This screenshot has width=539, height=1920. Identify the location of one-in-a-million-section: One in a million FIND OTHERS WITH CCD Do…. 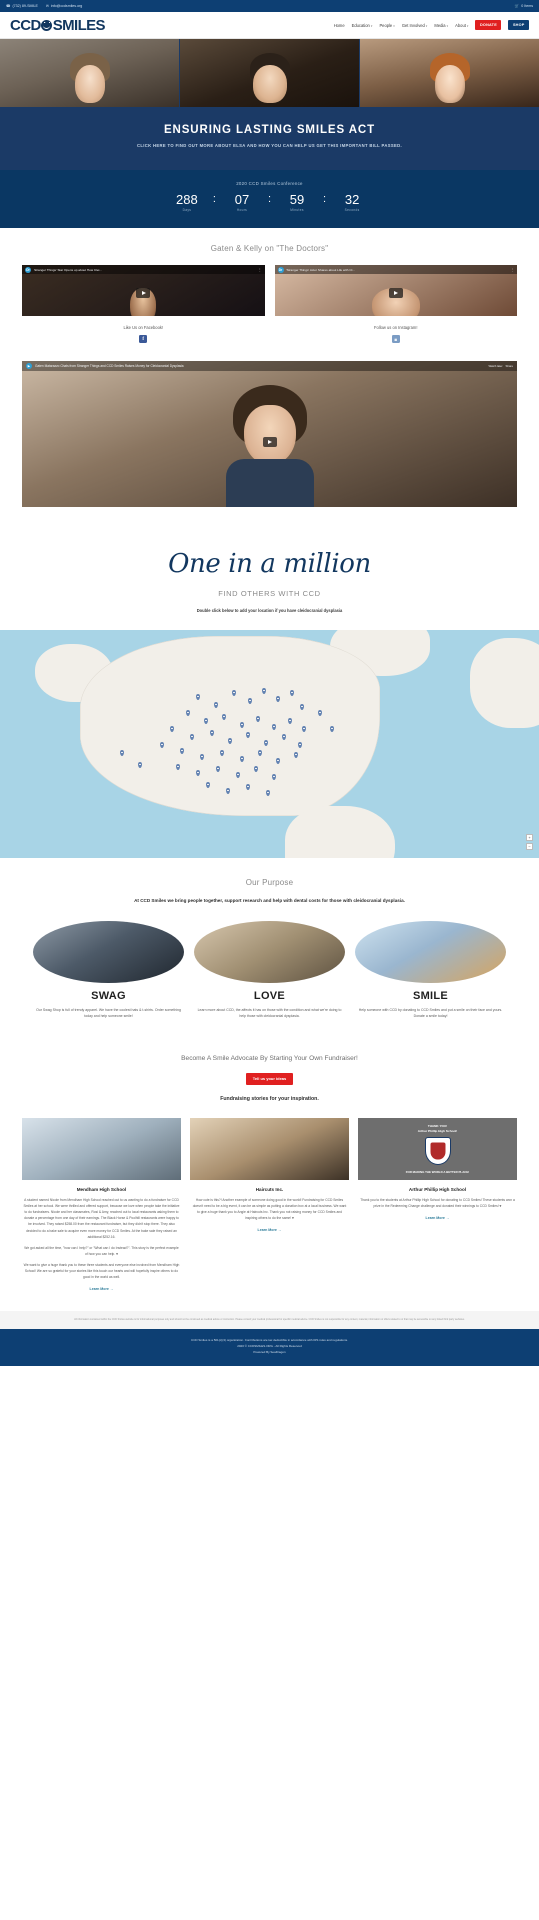
(269, 571).